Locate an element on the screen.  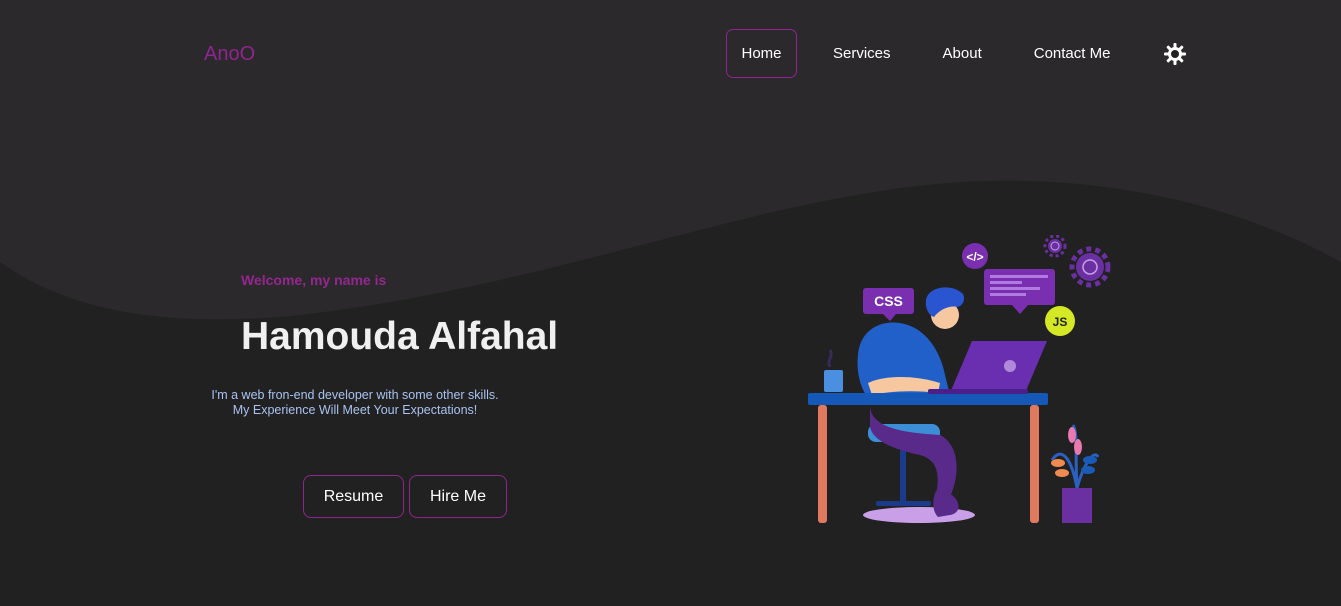
logo: AnoO is located at coordinates (229, 54).